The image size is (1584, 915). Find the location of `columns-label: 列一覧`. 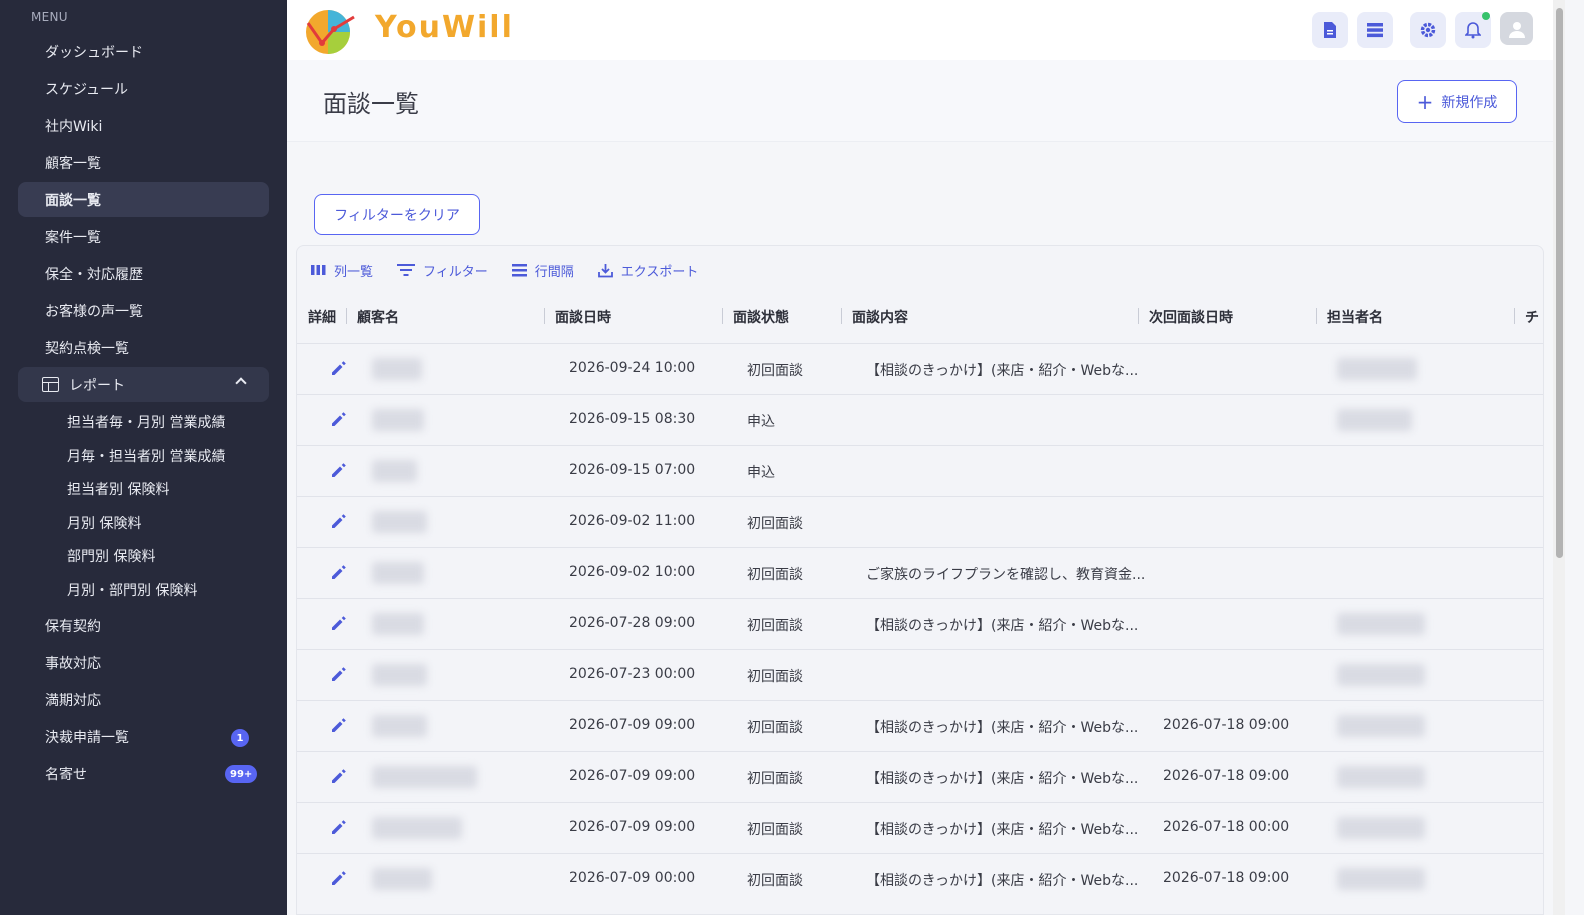

columns-label: 列一覧 is located at coordinates (354, 272).